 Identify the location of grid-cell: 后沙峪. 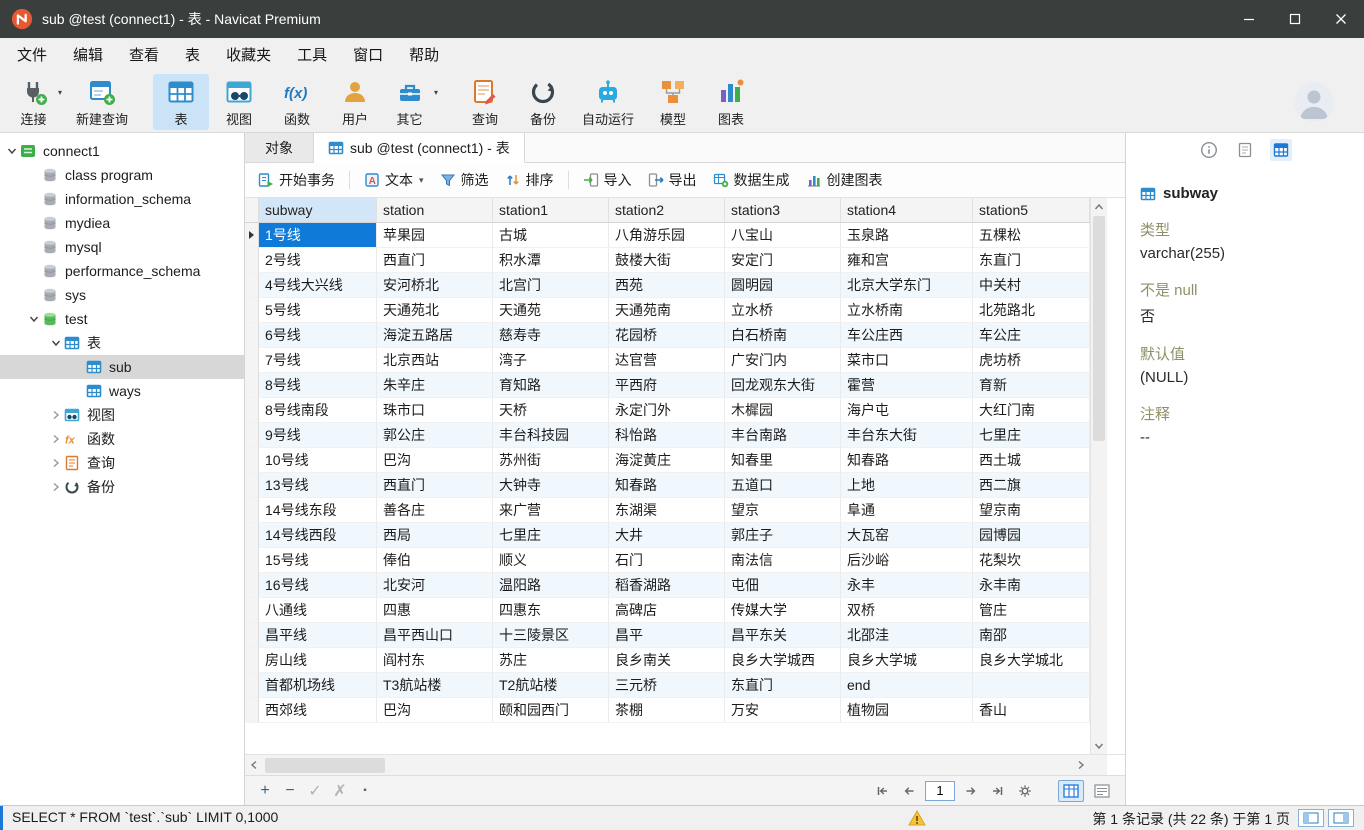
(907, 560).